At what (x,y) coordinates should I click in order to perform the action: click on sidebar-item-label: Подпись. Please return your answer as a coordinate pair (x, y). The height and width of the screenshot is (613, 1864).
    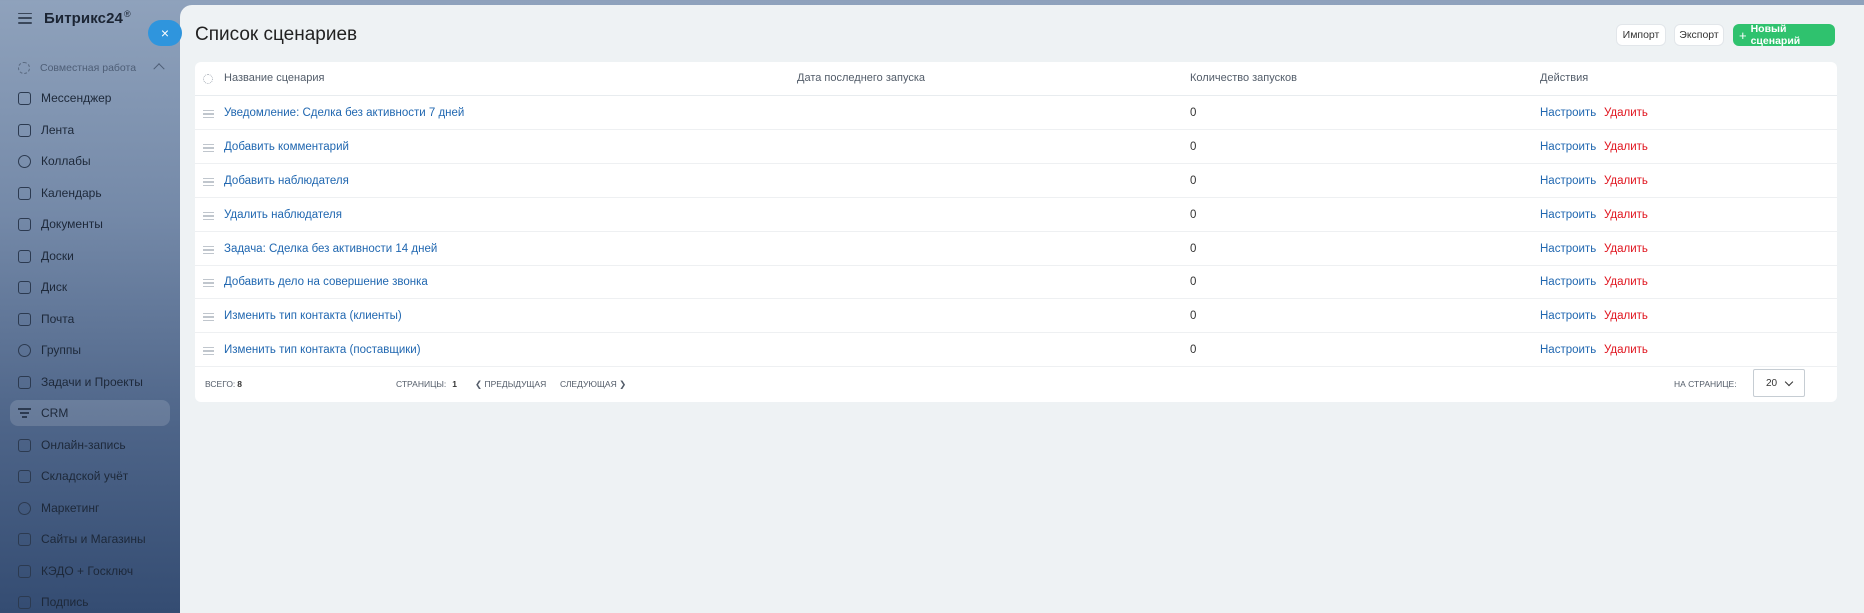
    Looking at the image, I should click on (65, 602).